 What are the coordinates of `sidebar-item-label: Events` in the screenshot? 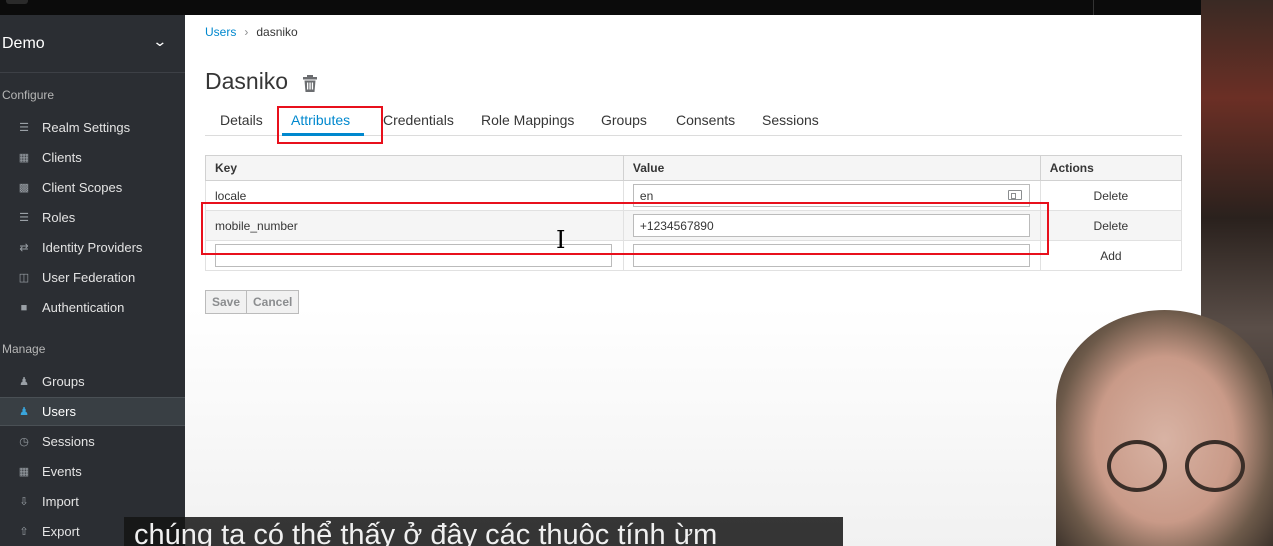 It's located at (62, 471).